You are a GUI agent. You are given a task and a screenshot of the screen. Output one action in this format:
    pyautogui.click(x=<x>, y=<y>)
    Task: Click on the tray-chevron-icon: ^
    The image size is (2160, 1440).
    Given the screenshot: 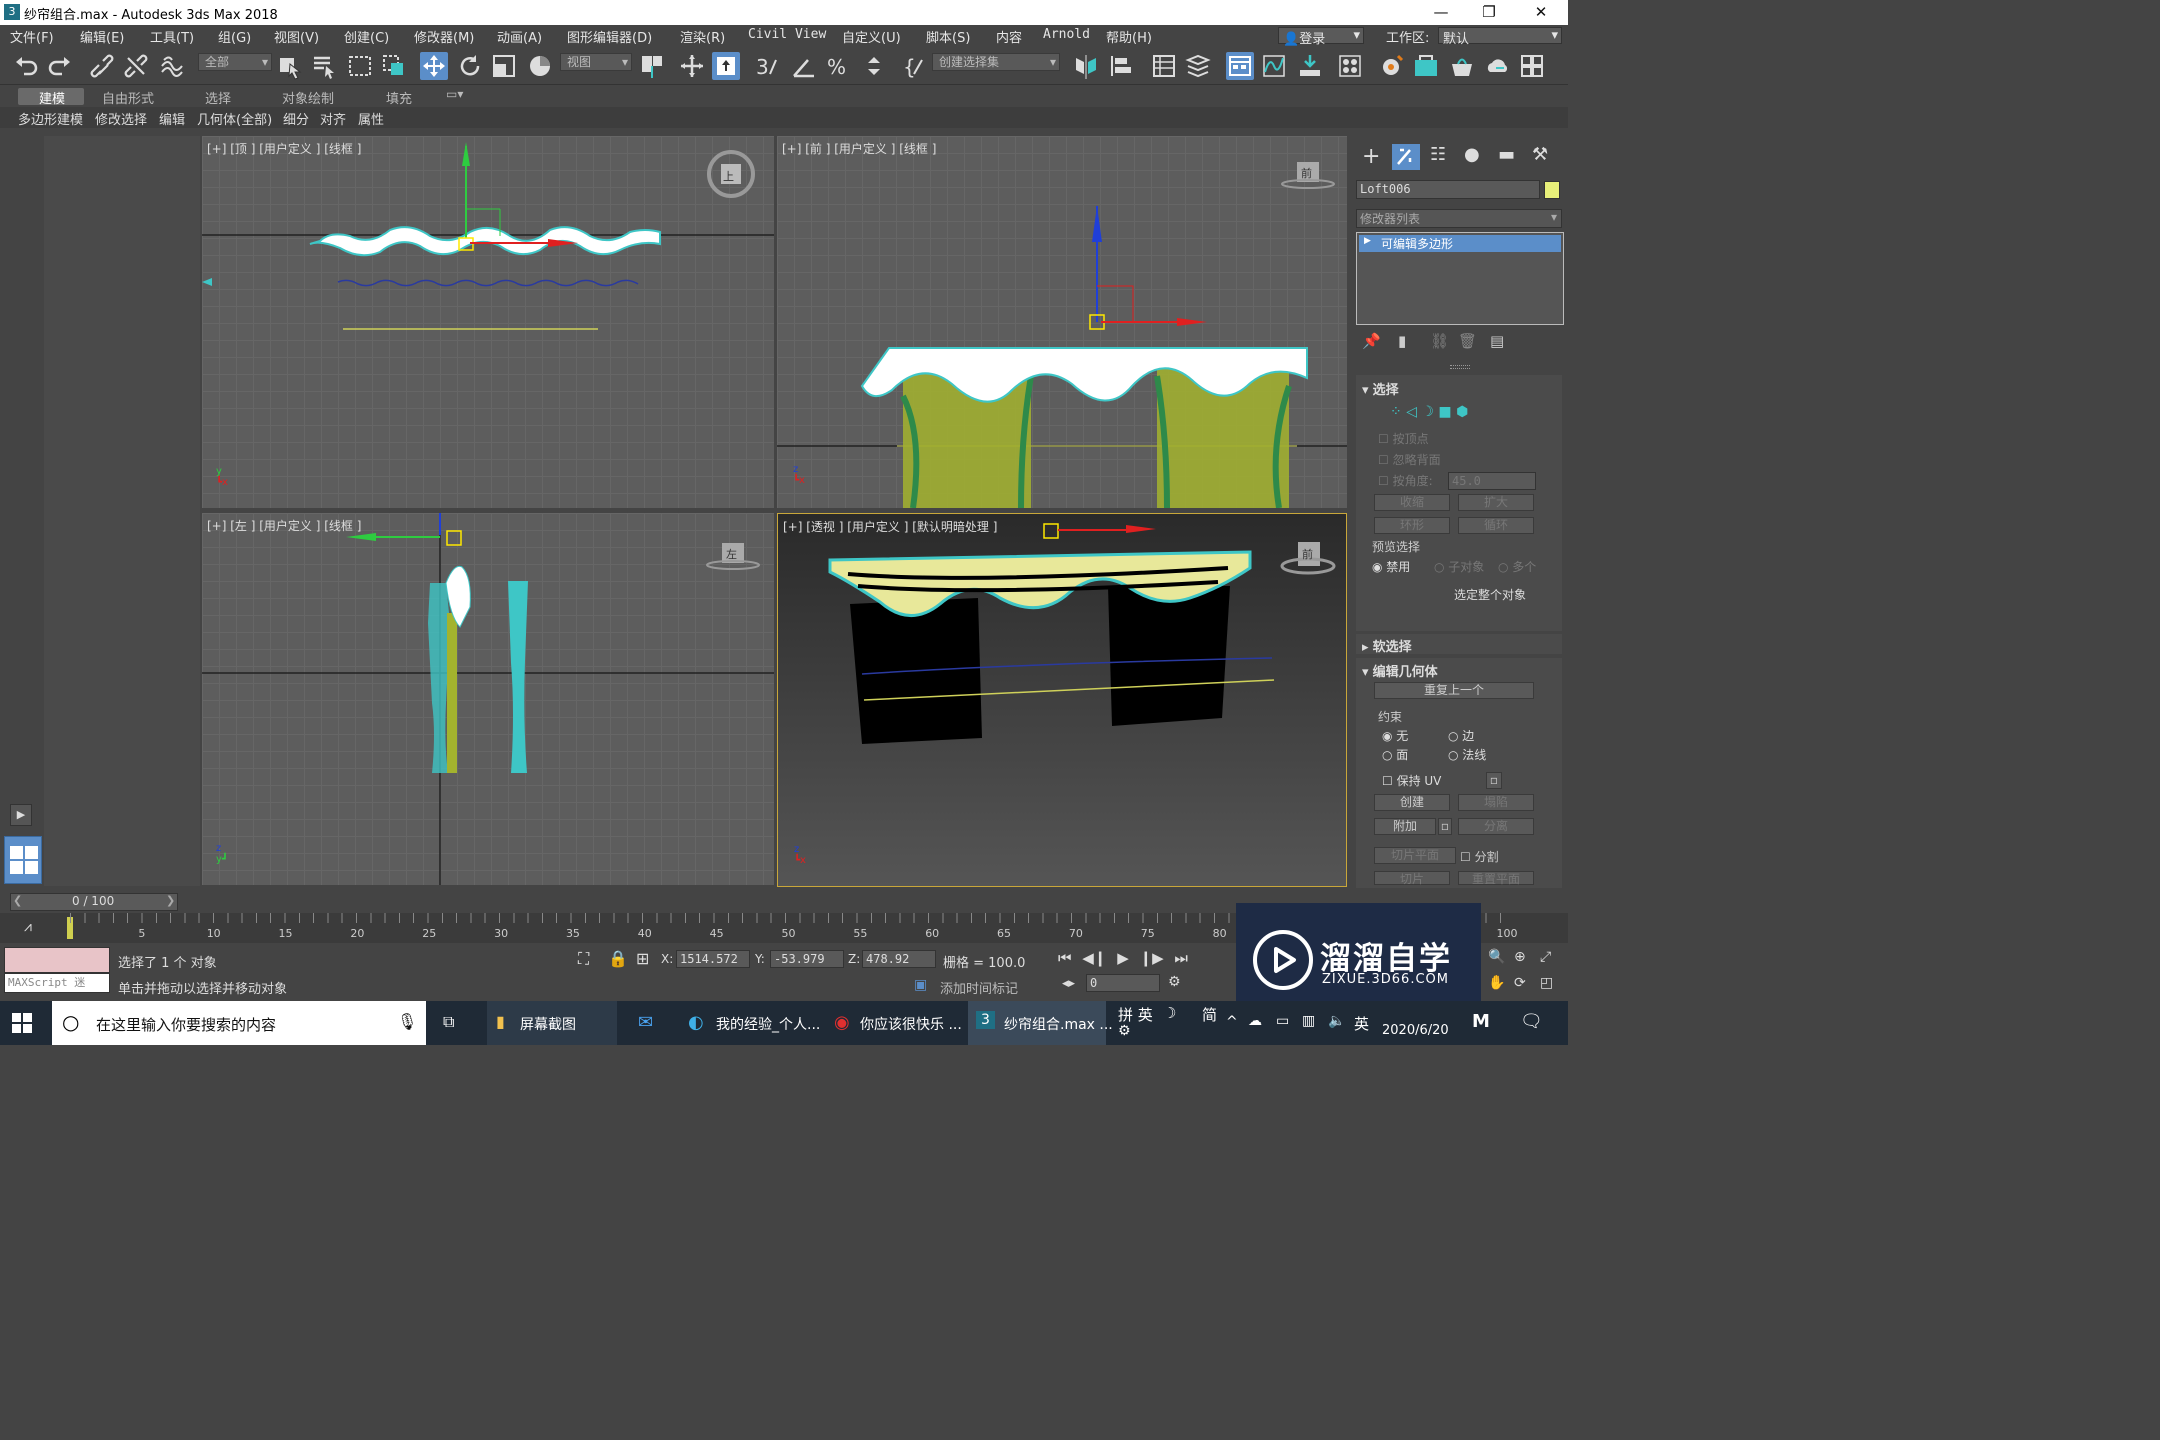 What is the action you would take?
    pyautogui.click(x=1232, y=1022)
    